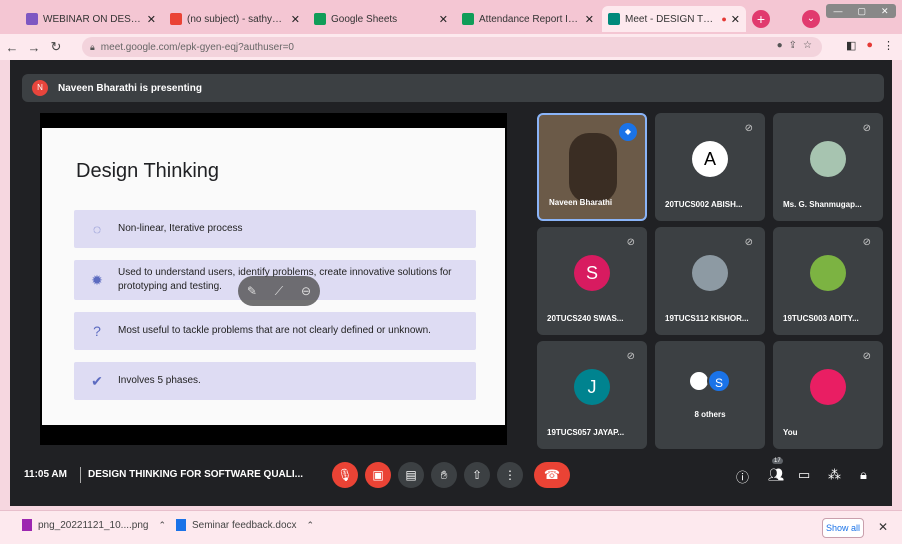 The image size is (902, 544). What do you see at coordinates (777, 461) in the screenshot?
I see `people-count-badge: 17` at bounding box center [777, 461].